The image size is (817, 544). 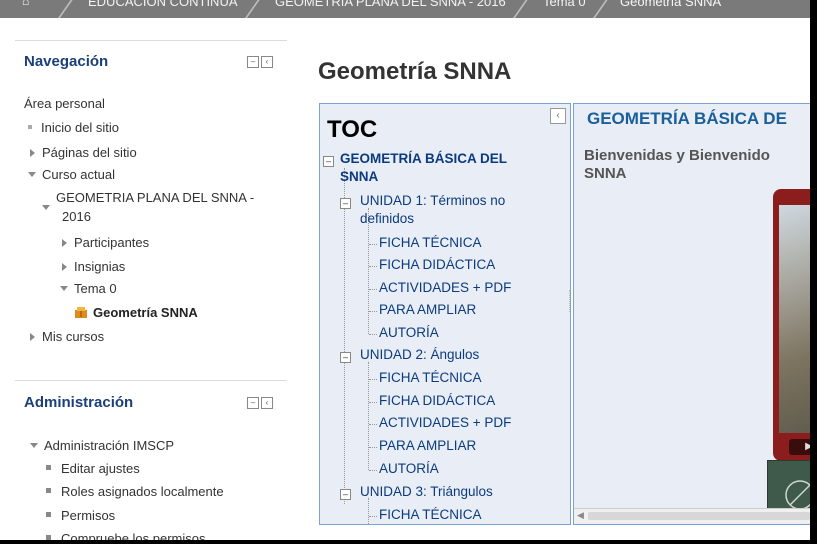 I want to click on scrollbar-thumb, so click(x=699, y=516).